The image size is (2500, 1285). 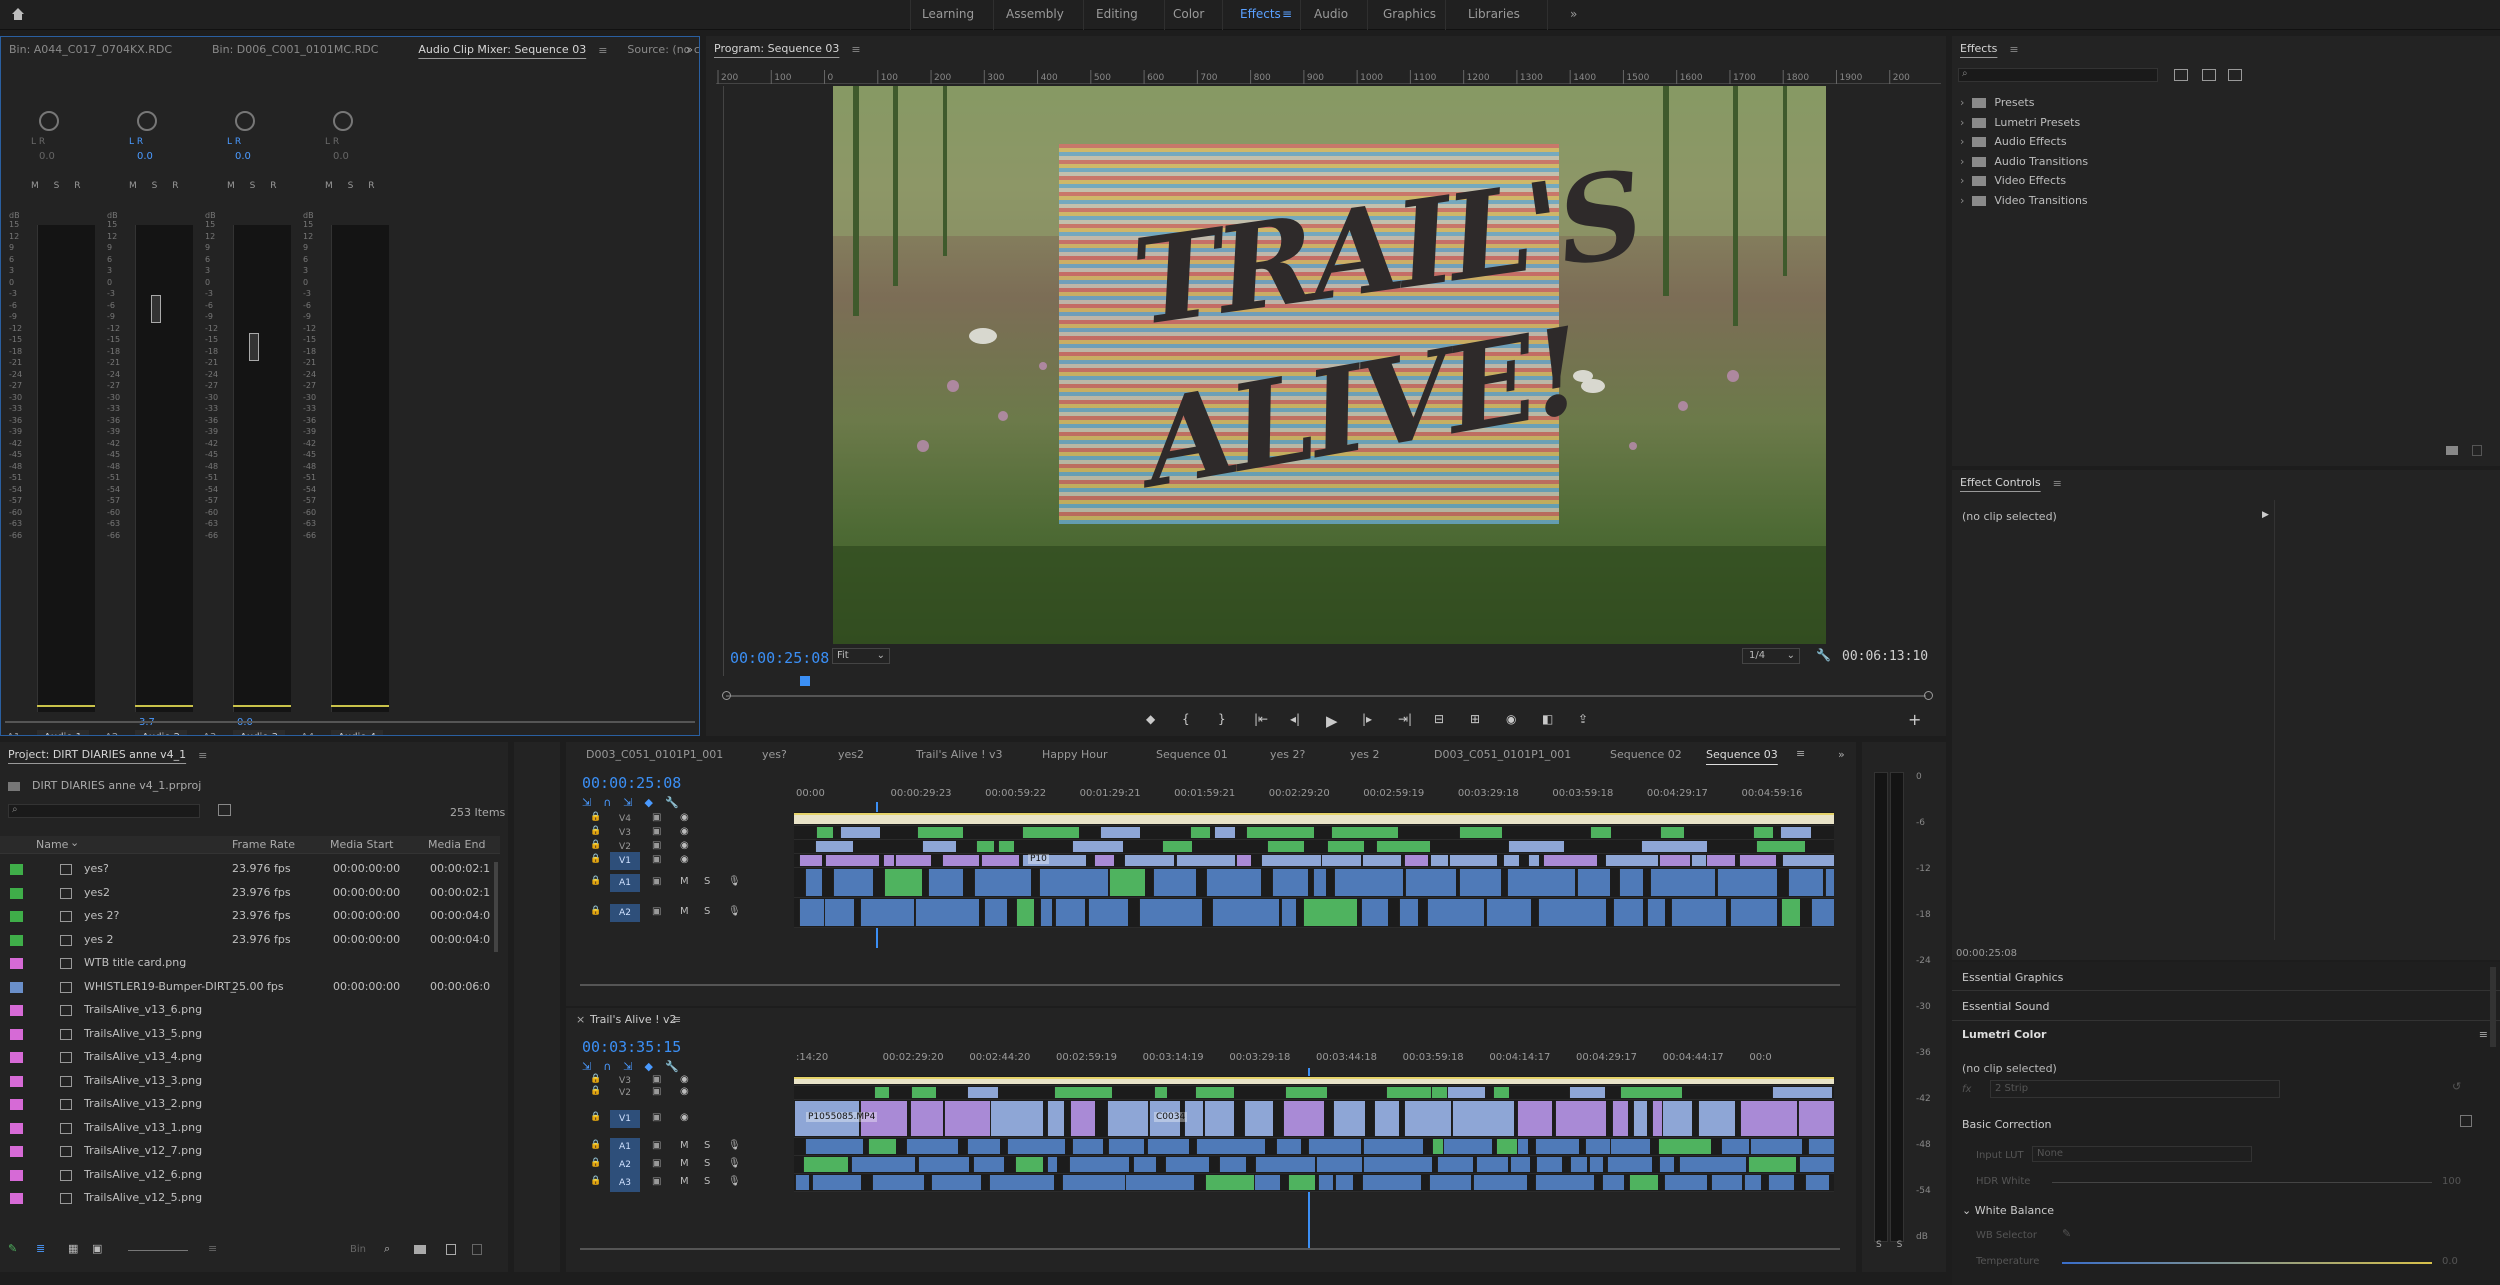 What do you see at coordinates (959, 754) in the screenshot?
I see `sequence-tab: Trail's Alive ! v3` at bounding box center [959, 754].